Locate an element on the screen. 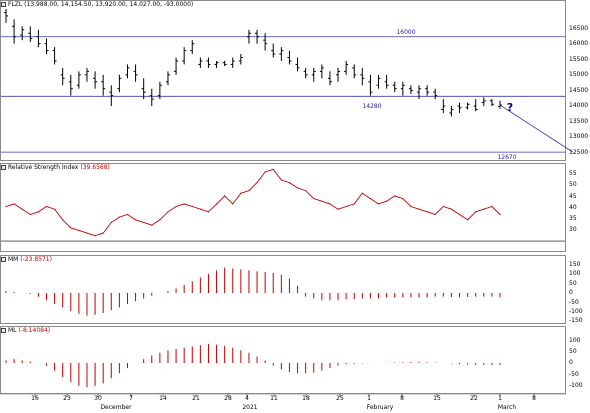 The image size is (590, 413). ml-panel-title: ML (-8.14084) is located at coordinates (27, 331).